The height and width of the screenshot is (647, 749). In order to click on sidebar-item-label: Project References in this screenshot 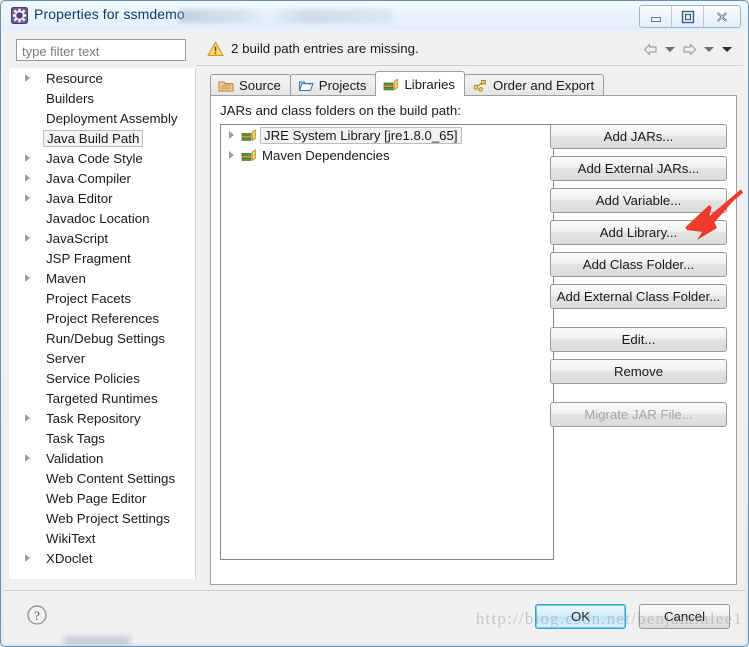, I will do `click(103, 318)`.